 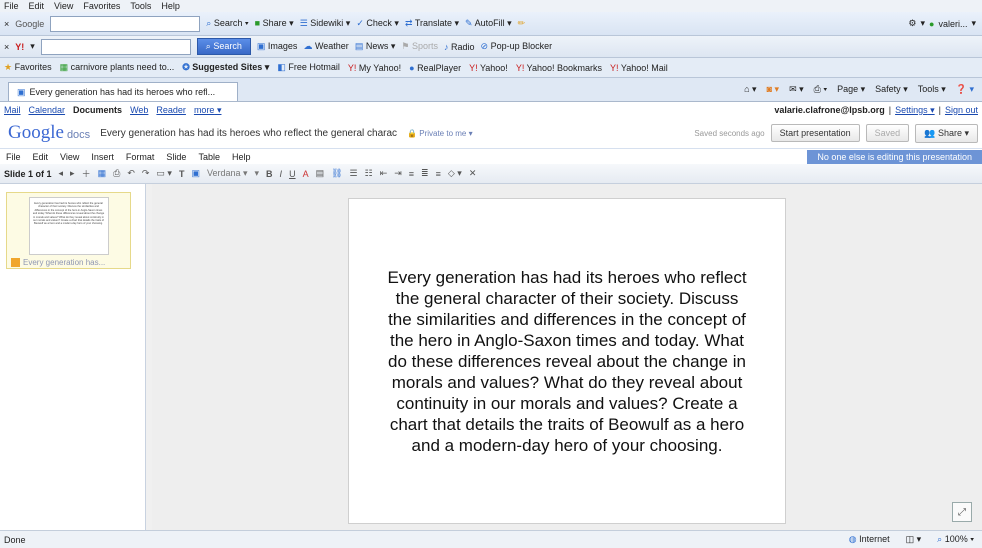 I want to click on yahoo-search-button: ⌕ Search, so click(x=223, y=46).